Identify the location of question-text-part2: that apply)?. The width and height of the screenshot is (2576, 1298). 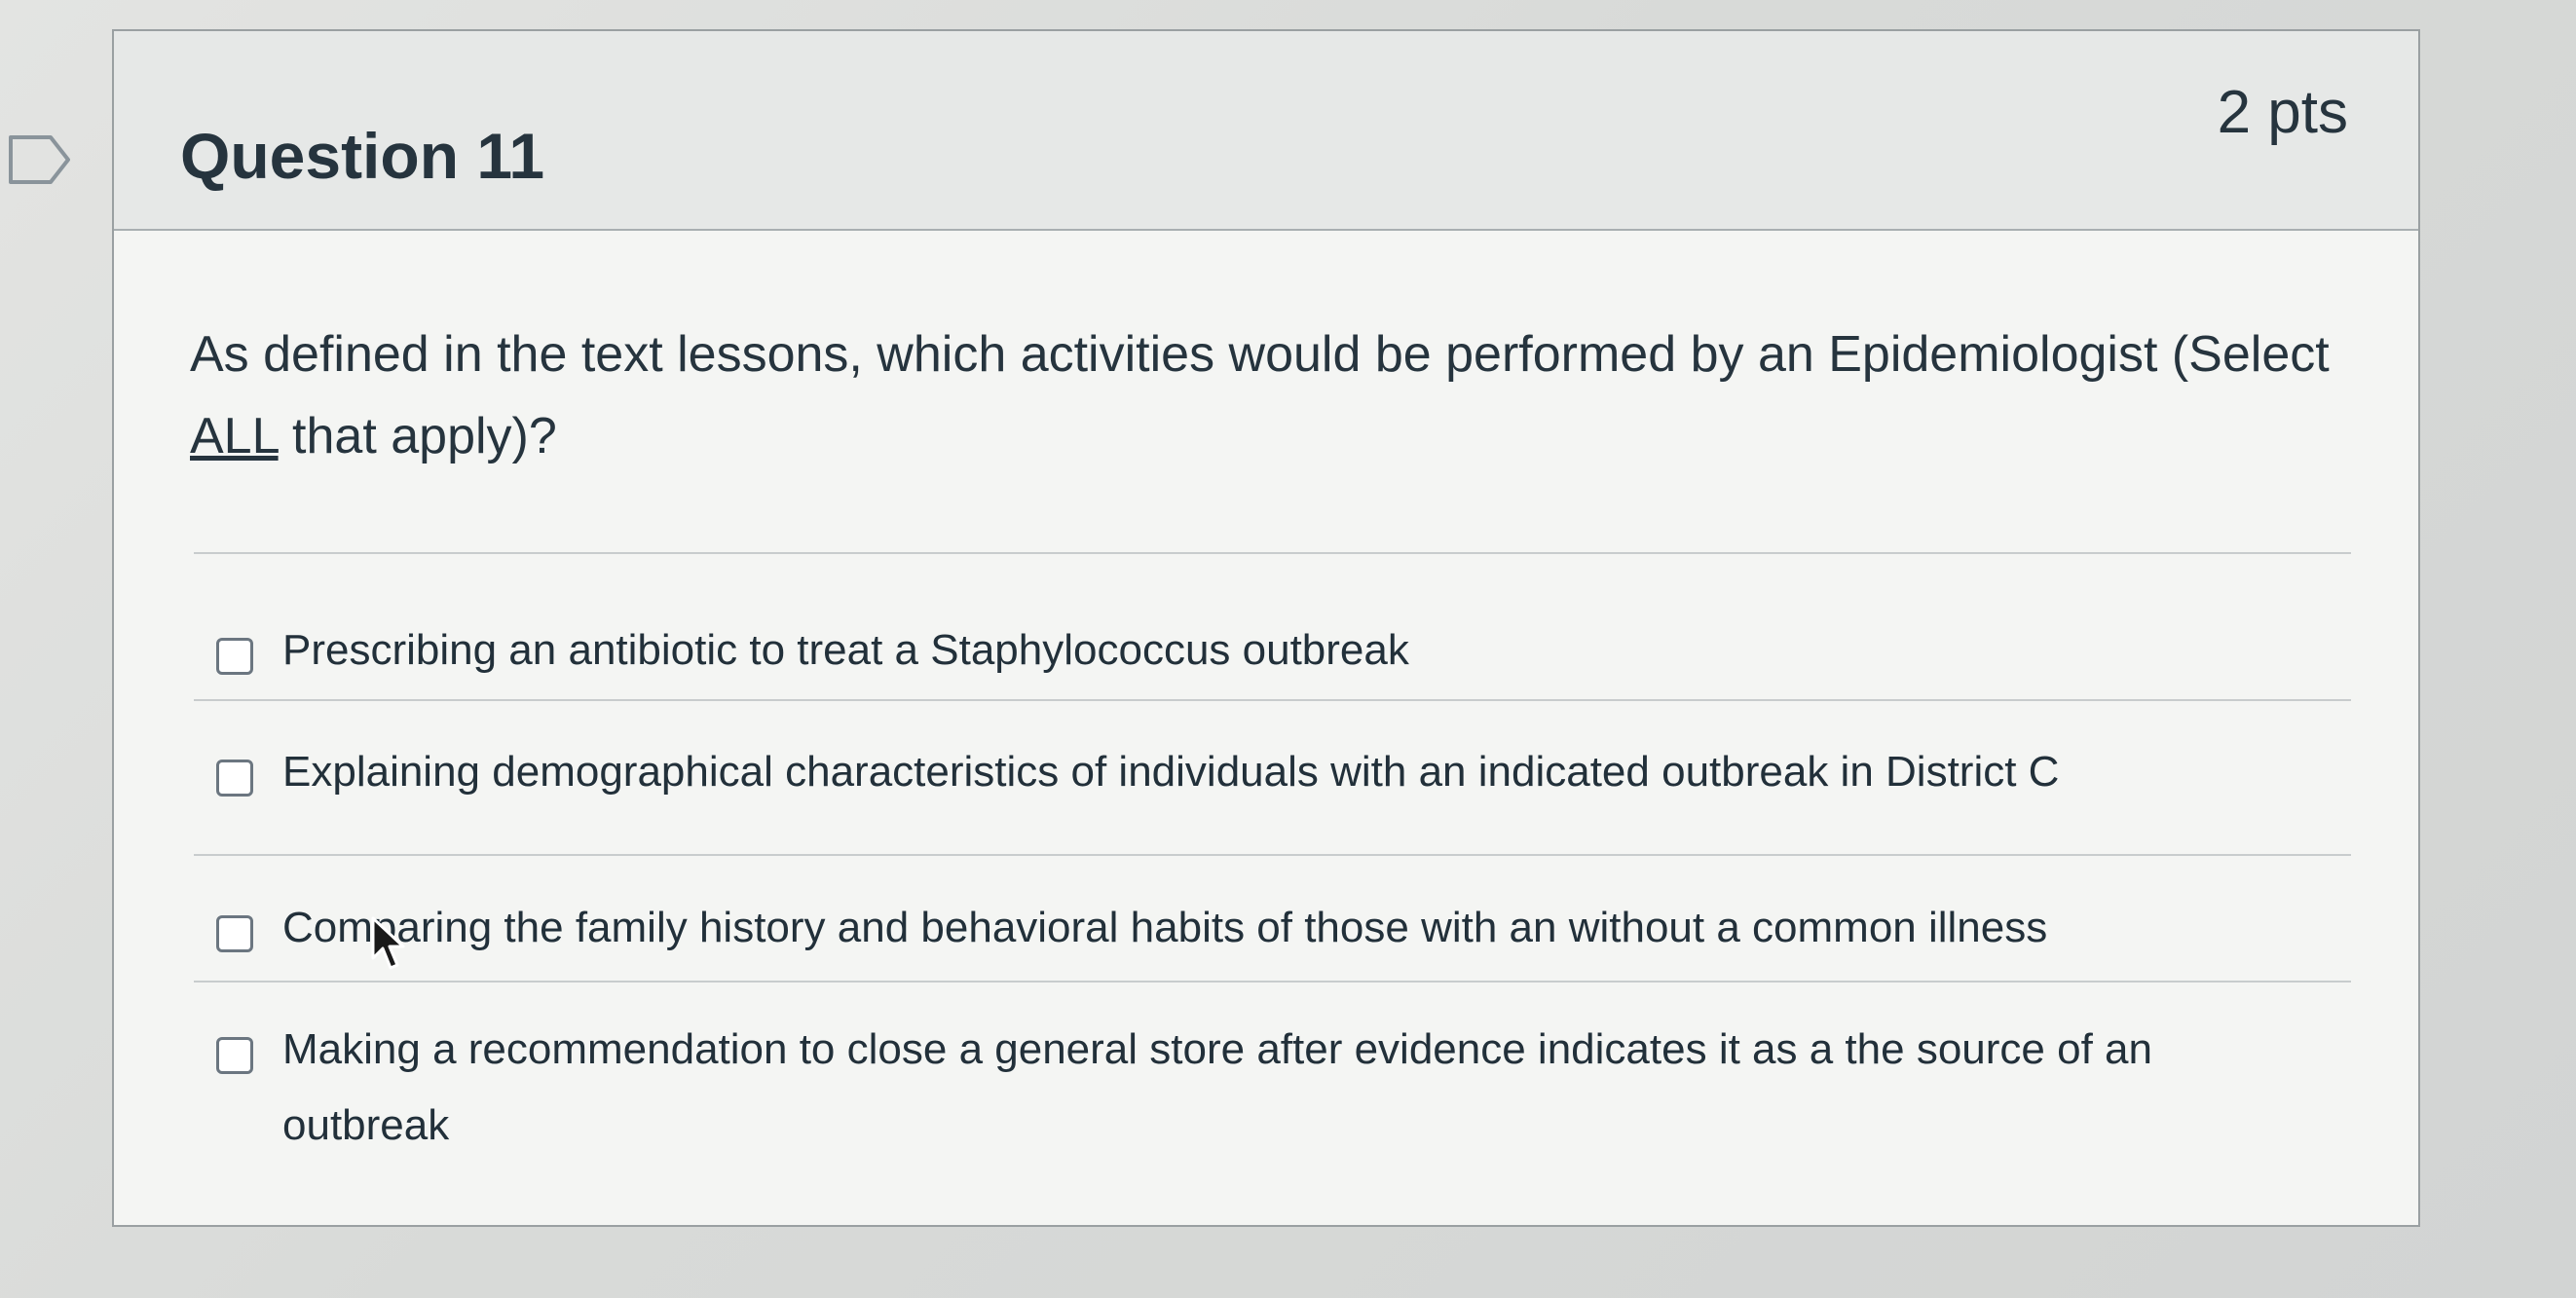
(417, 436).